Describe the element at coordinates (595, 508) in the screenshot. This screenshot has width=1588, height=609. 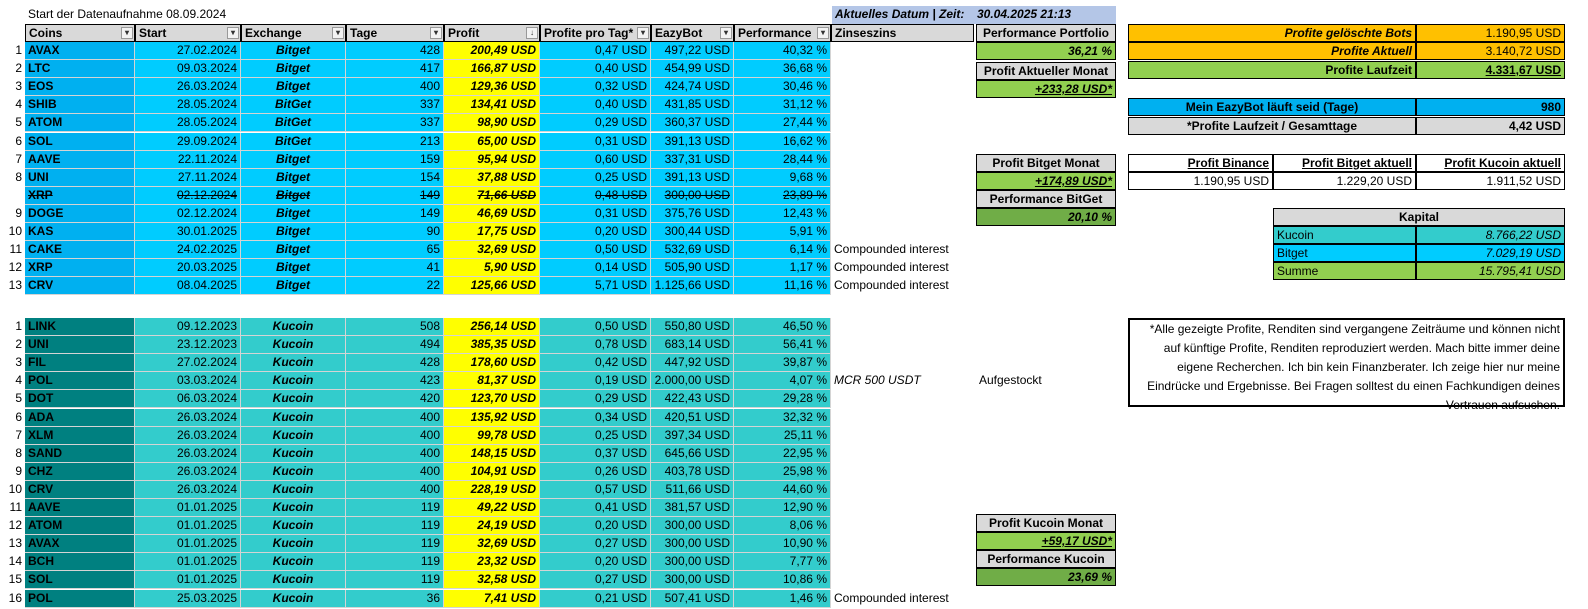
I see `profit-per-day-cell: 0,41 USD` at that location.